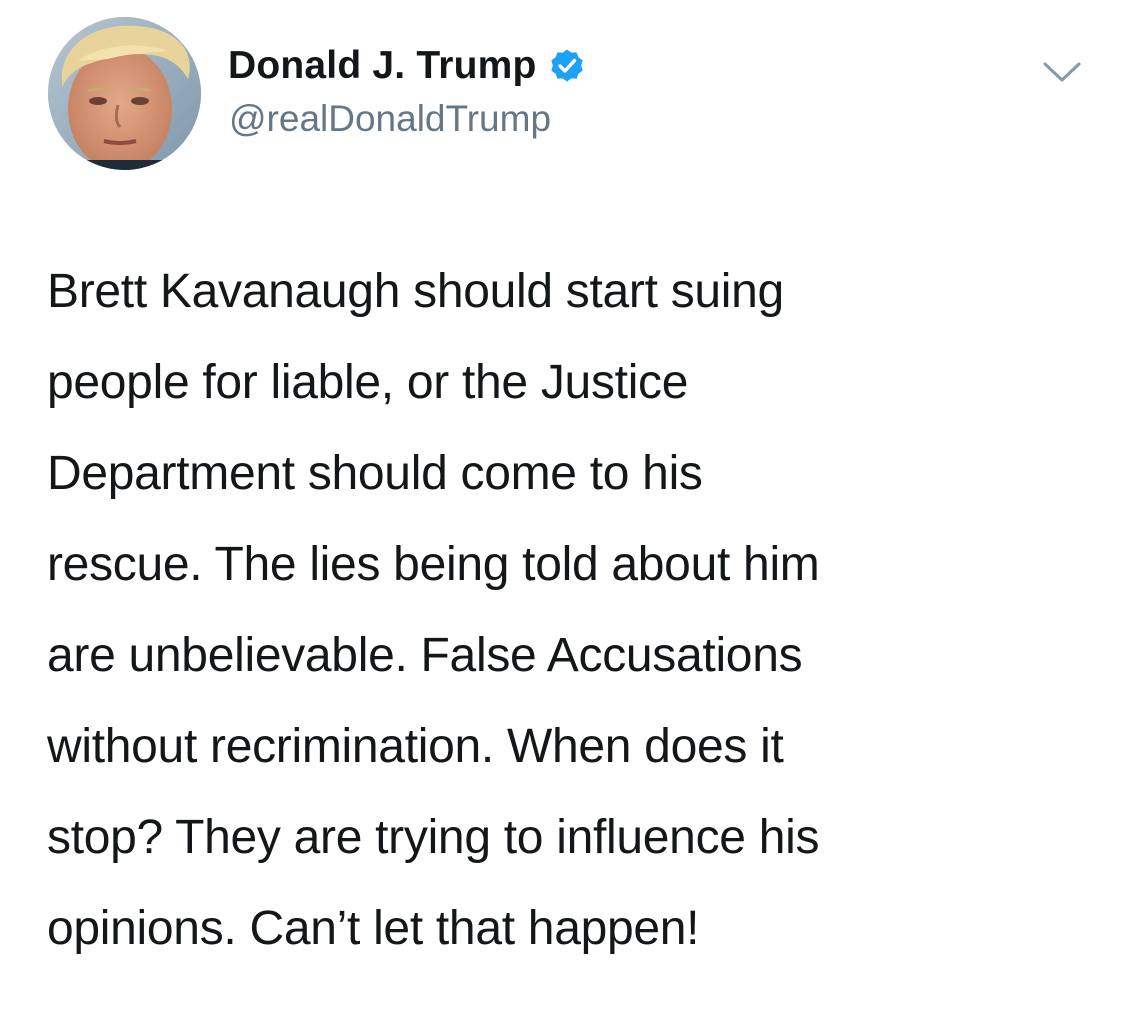  What do you see at coordinates (373, 928) in the screenshot?
I see `tweet-text-line: opinions. Can’t let that happen!` at bounding box center [373, 928].